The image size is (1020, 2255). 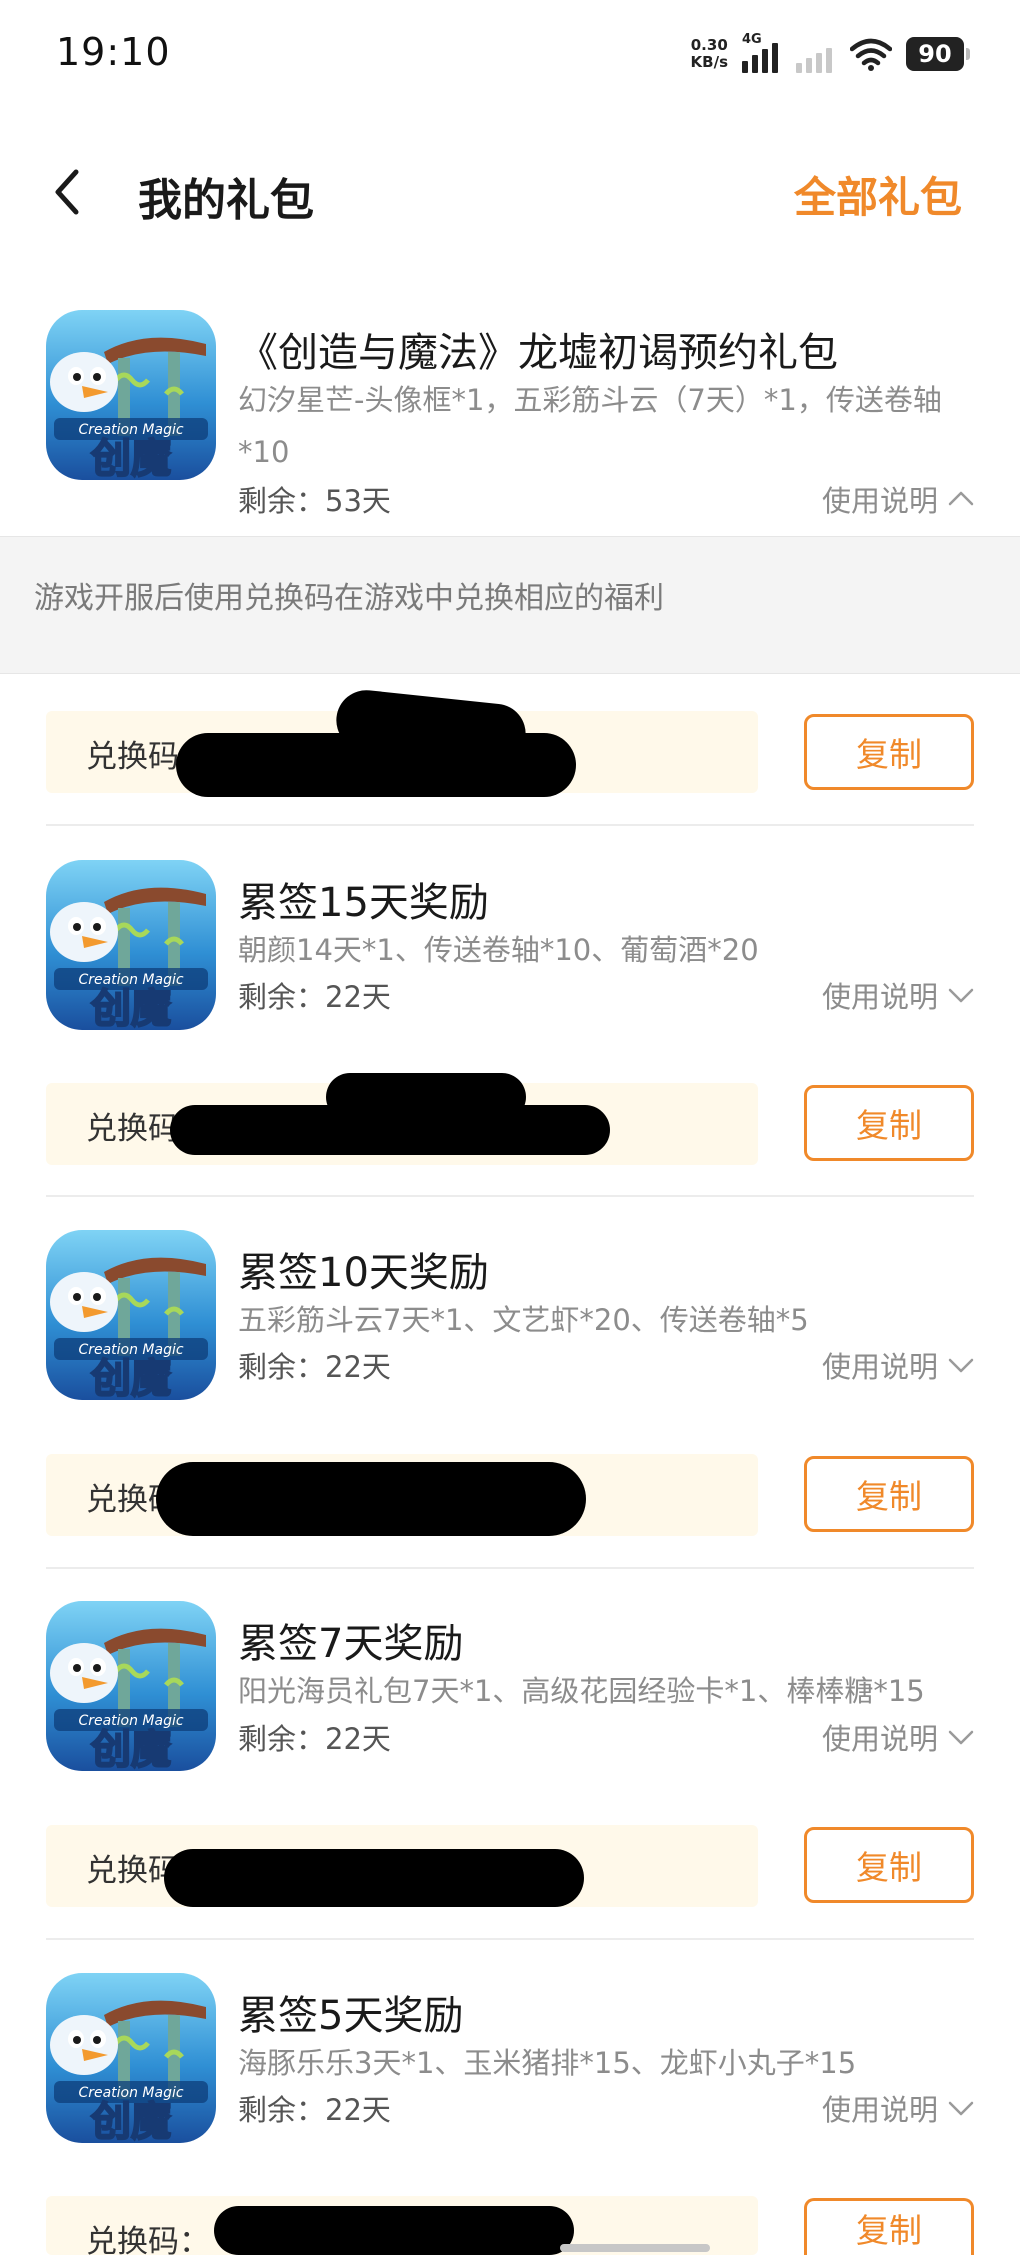 I want to click on network-speed-unit: KB/s, so click(x=709, y=62).